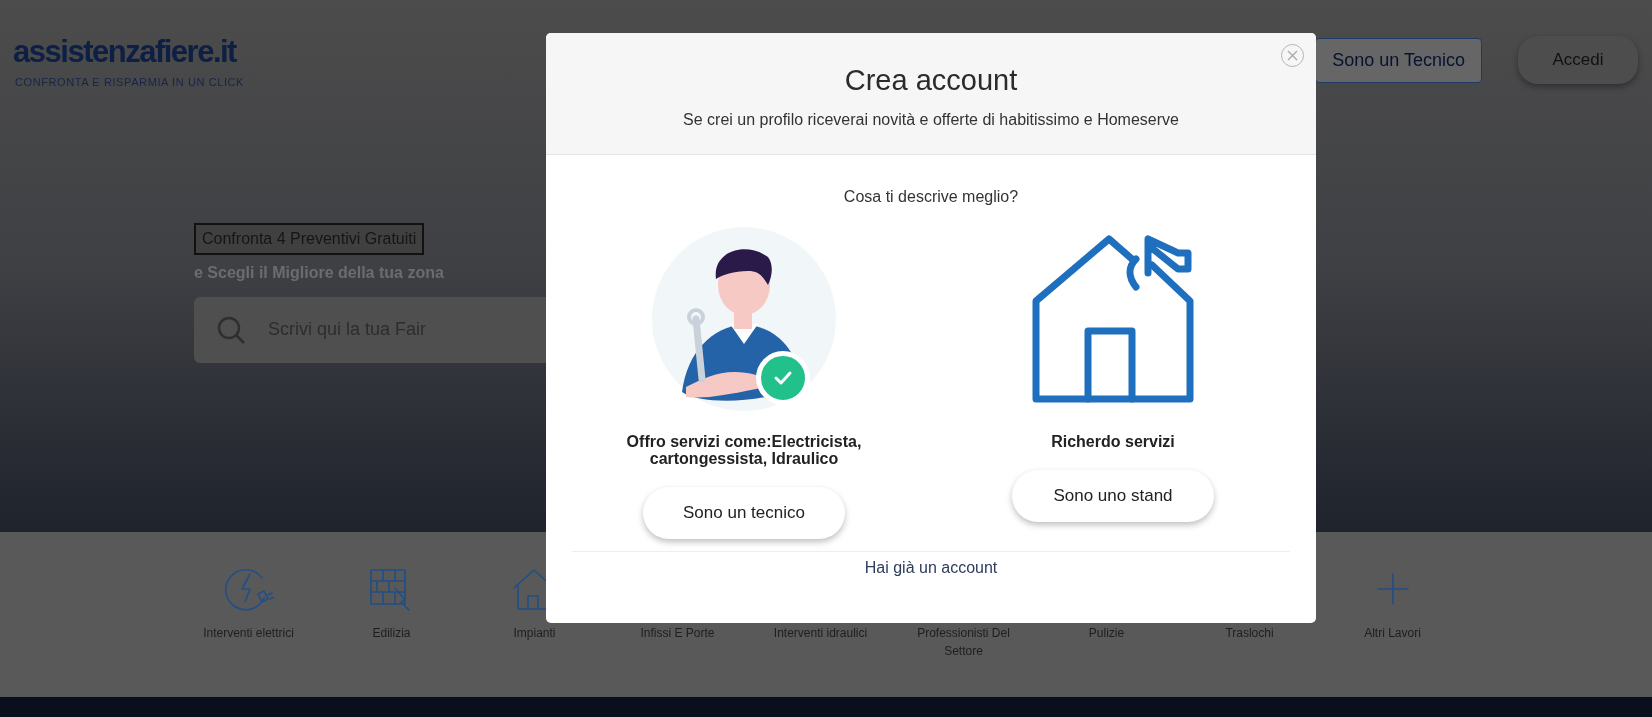 The image size is (1652, 717). I want to click on category-label: Professionisti Del Settore, so click(963, 642).